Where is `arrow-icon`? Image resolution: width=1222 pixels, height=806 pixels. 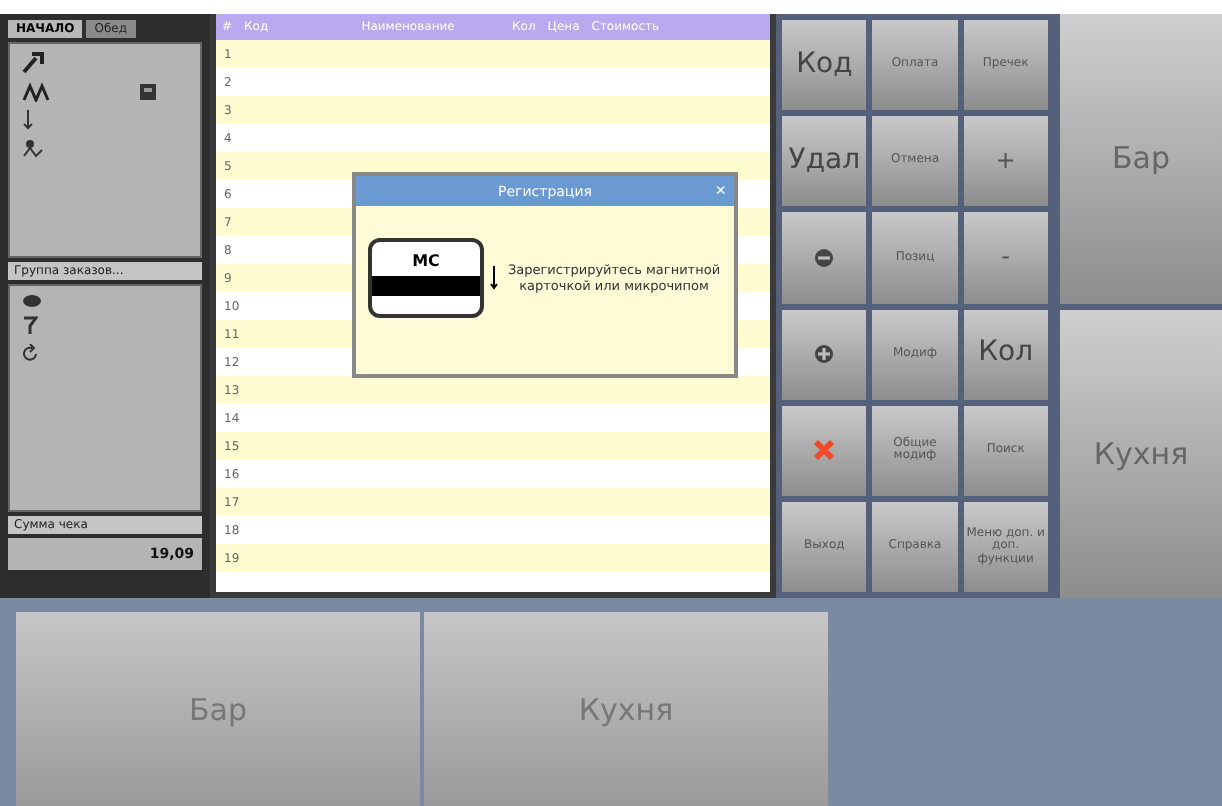 arrow-icon is located at coordinates (28, 120).